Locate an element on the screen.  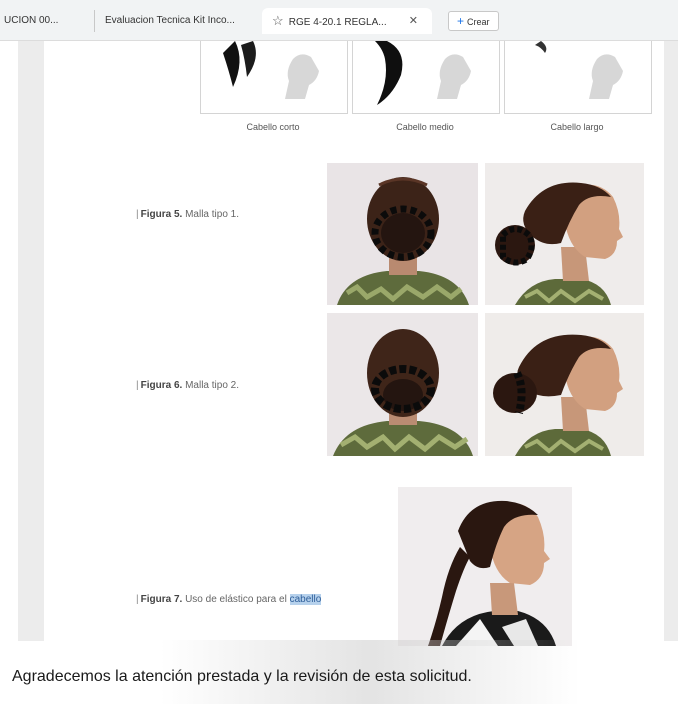
hair-long-illustration is located at coordinates (578, 77).